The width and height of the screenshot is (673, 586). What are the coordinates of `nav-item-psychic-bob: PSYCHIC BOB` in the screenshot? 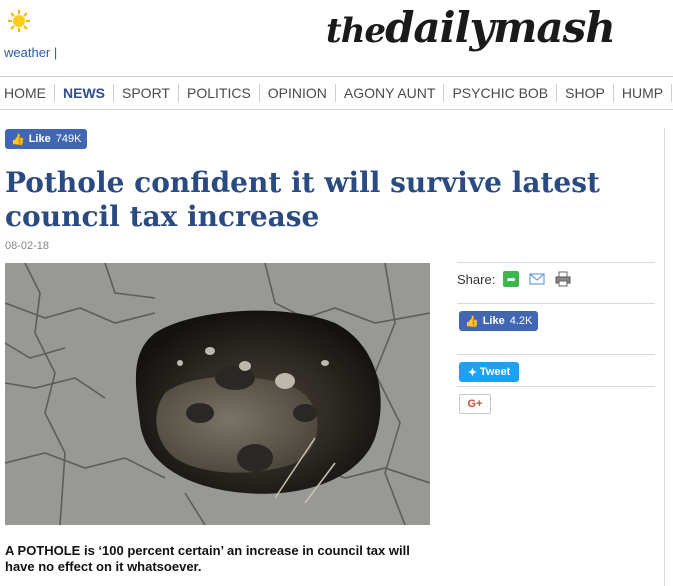 It's located at (501, 93).